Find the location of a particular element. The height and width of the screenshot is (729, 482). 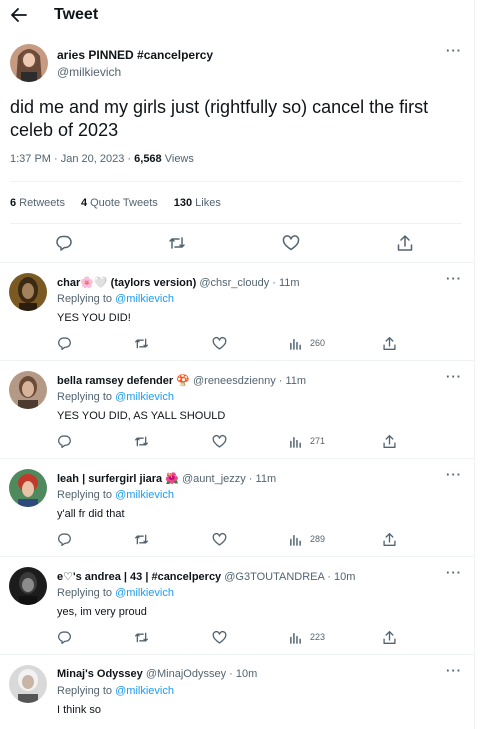

divider is located at coordinates (236, 181).